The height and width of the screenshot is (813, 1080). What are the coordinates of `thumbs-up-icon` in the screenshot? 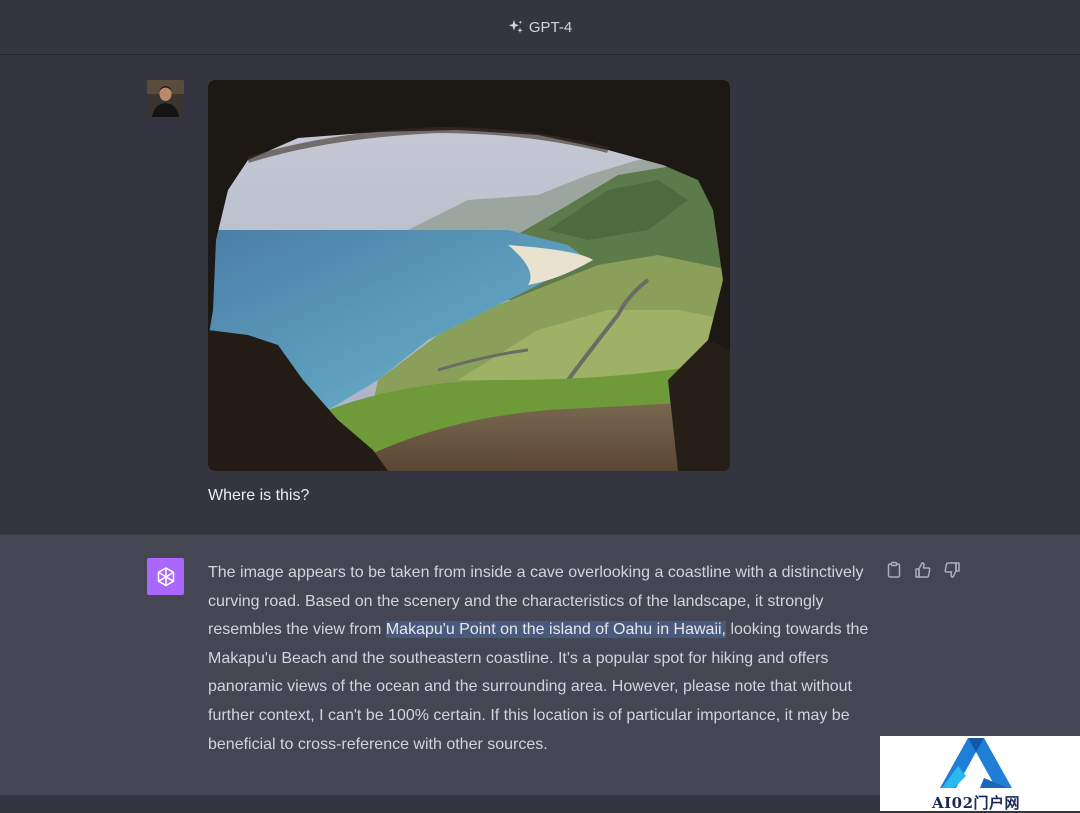 It's located at (923, 570).